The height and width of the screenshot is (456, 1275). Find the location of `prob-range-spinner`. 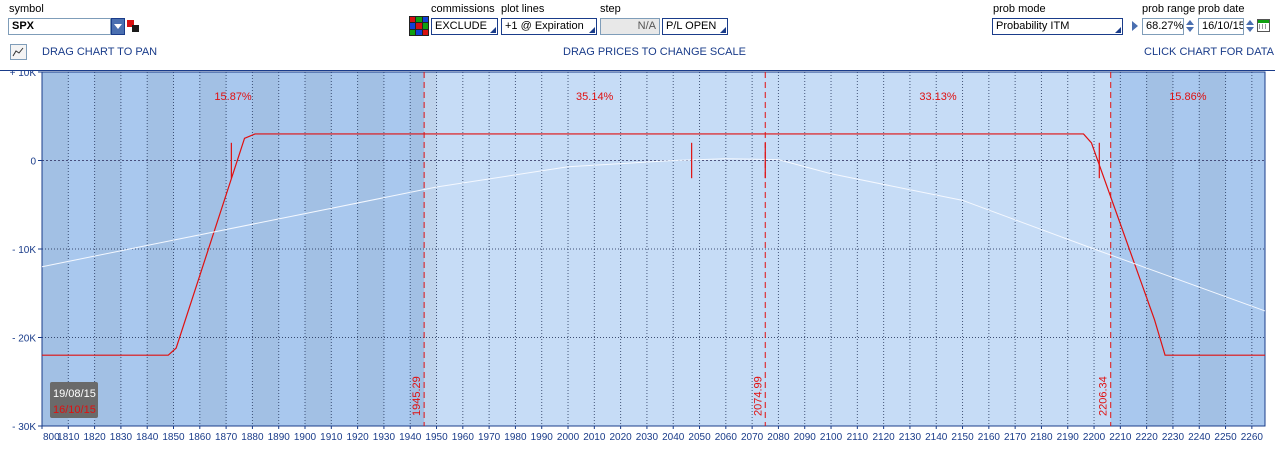

prob-range-spinner is located at coordinates (1190, 26).